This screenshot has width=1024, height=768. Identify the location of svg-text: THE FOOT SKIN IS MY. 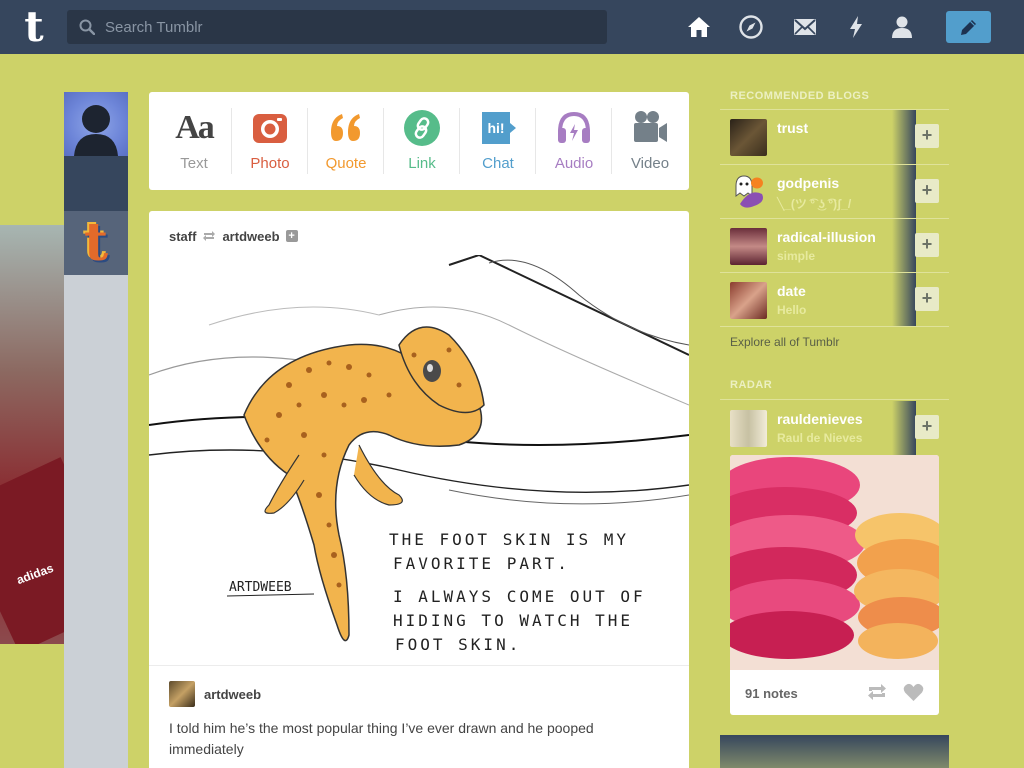
(509, 539).